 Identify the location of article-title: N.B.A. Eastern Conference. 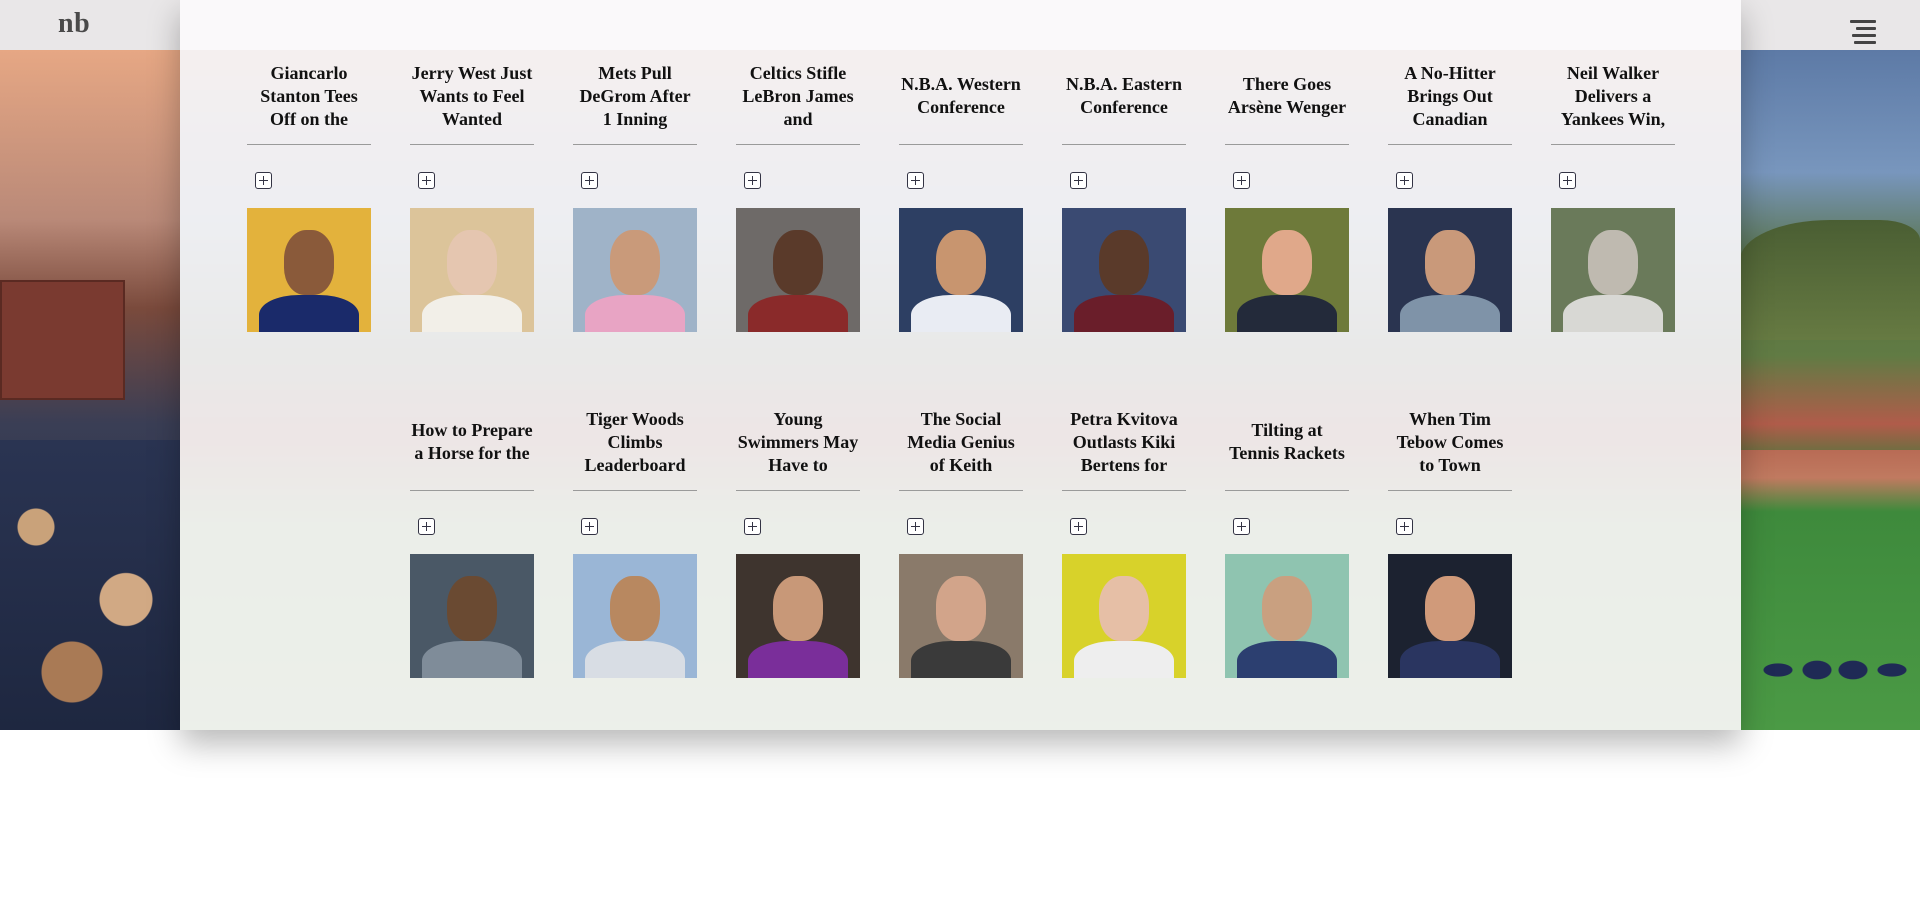
(1124, 96).